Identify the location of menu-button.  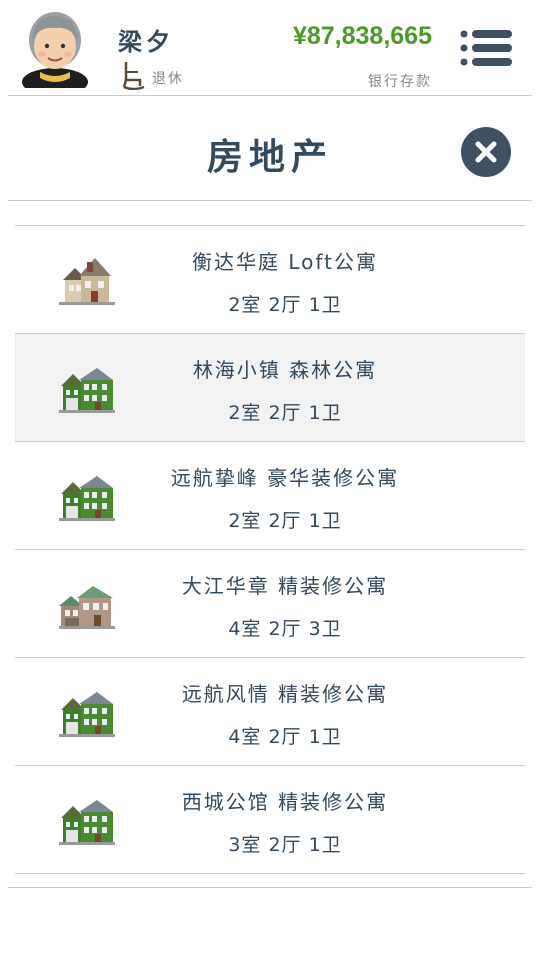
(486, 48).